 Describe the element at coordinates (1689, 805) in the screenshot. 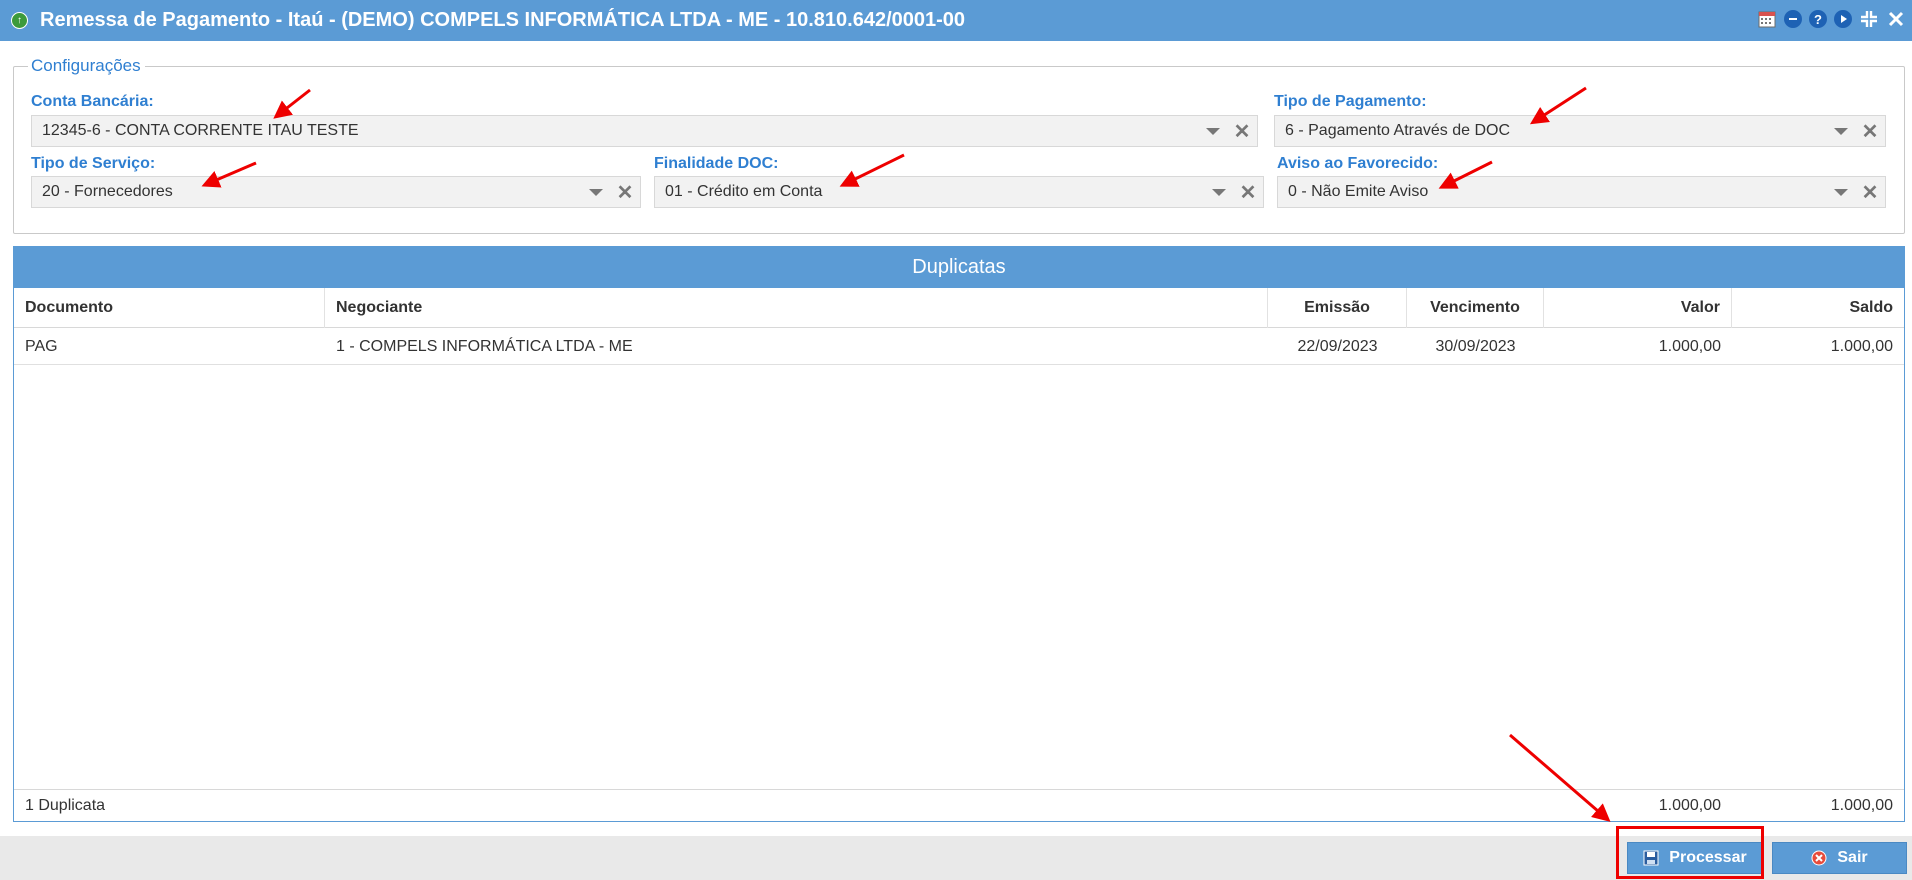

I see `footer-valor-total: 1.000,00` at that location.